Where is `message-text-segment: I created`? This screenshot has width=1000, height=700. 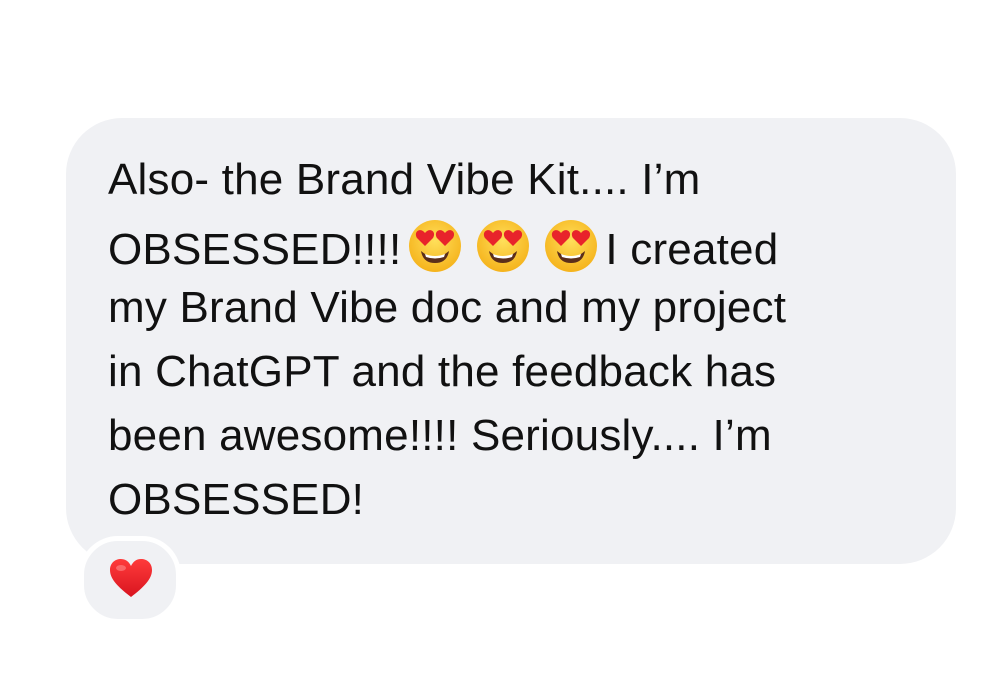 message-text-segment: I created is located at coordinates (692, 249).